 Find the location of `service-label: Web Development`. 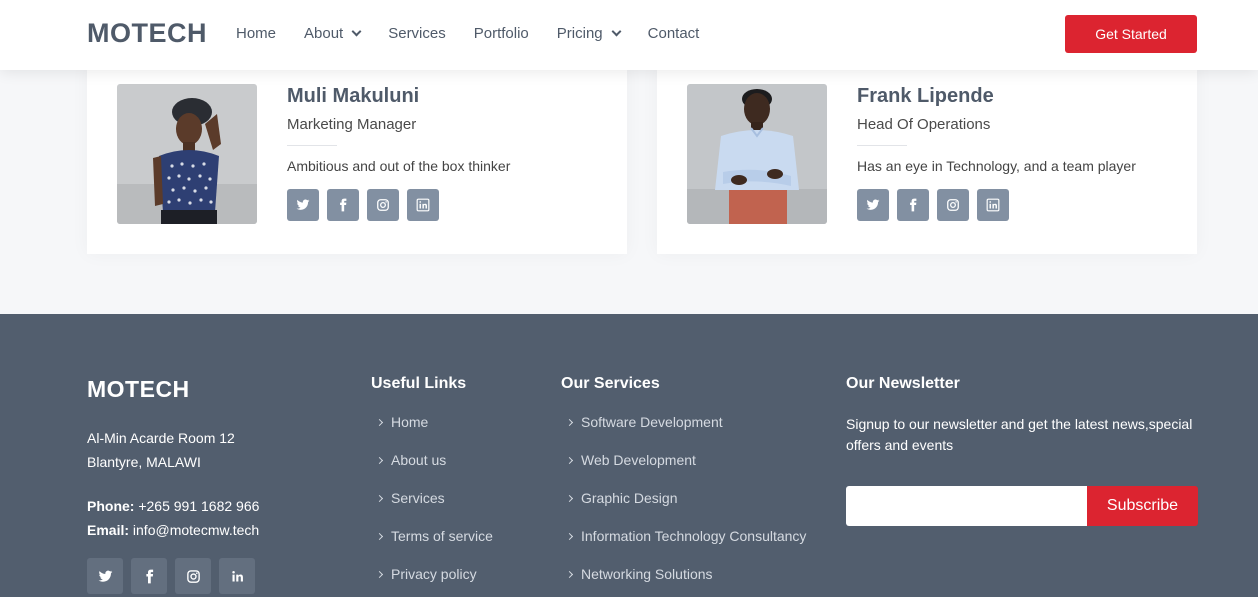

service-label: Web Development is located at coordinates (638, 460).